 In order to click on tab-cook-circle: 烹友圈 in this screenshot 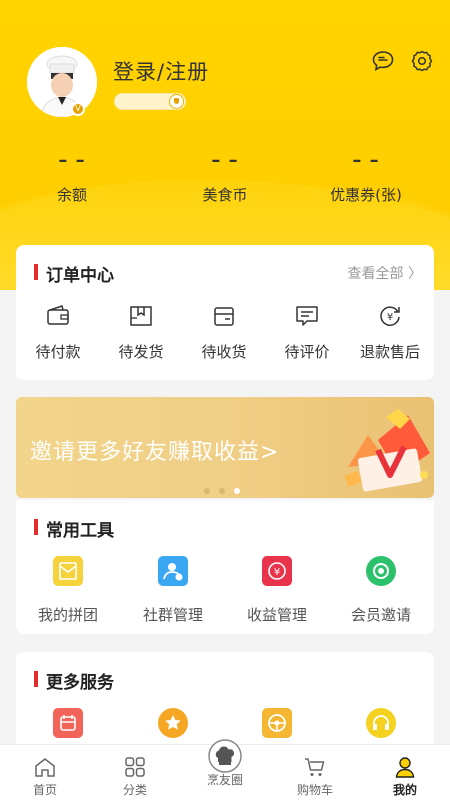, I will do `click(225, 769)`.